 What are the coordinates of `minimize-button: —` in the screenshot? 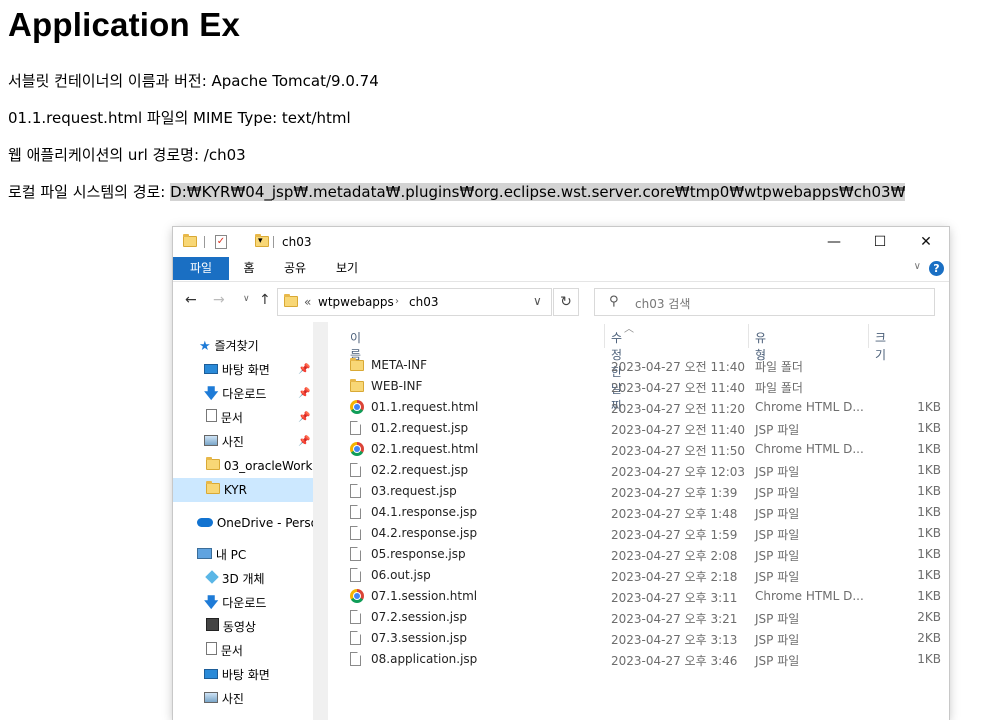 It's located at (834, 242).